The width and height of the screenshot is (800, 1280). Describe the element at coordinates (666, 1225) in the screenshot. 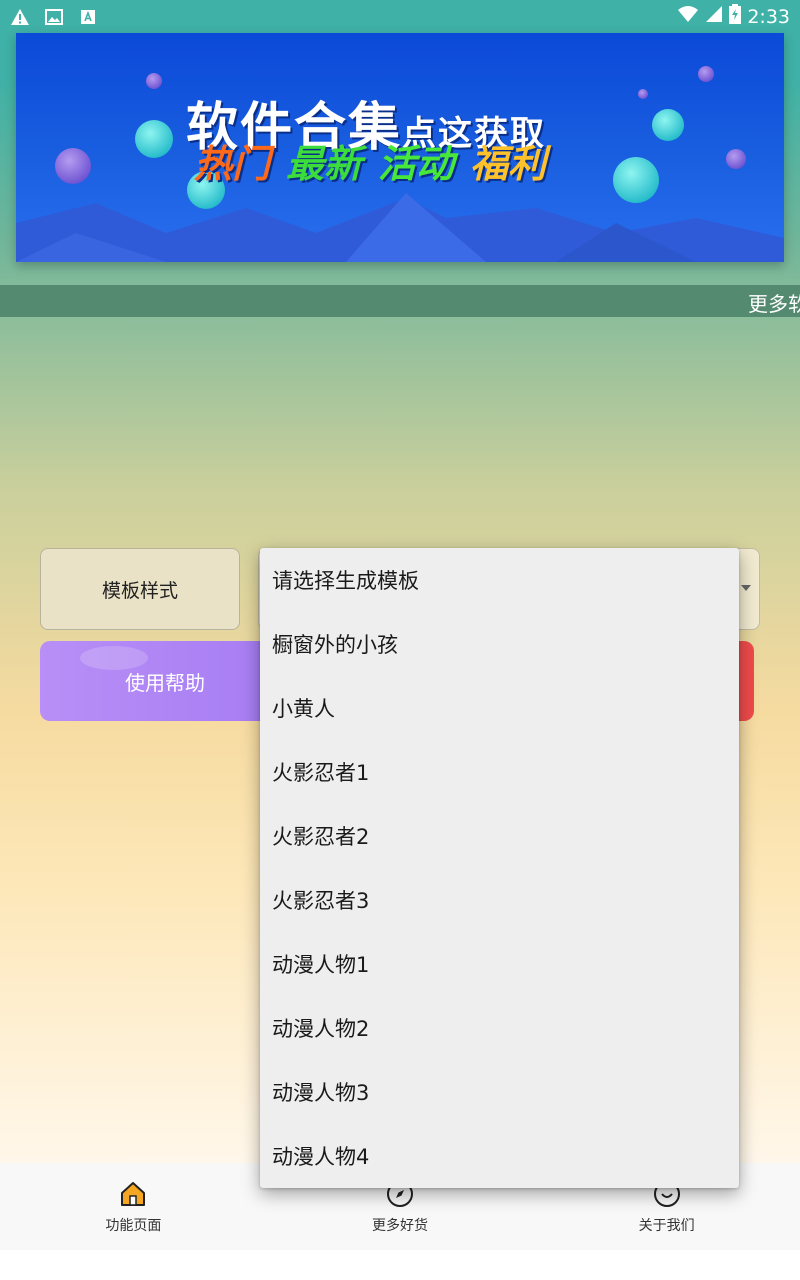

I see `nav-label: 关于我们` at that location.